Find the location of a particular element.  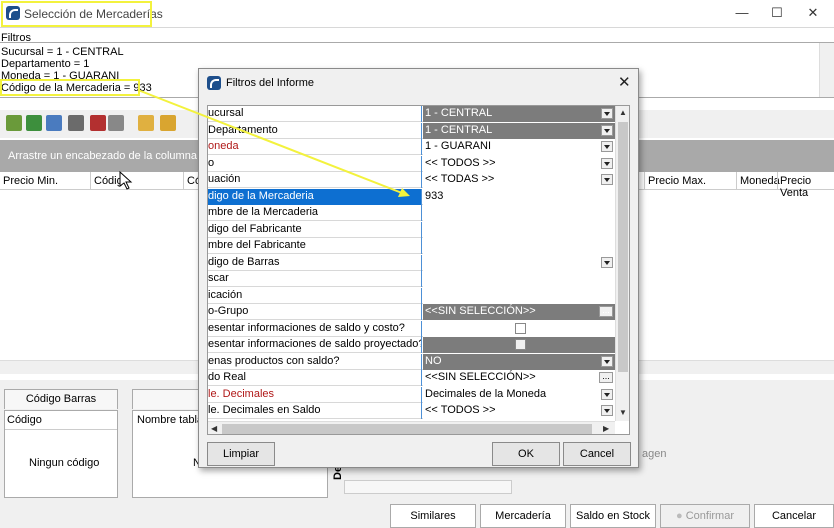

column-header: Precio Max. is located at coordinates (677, 181).